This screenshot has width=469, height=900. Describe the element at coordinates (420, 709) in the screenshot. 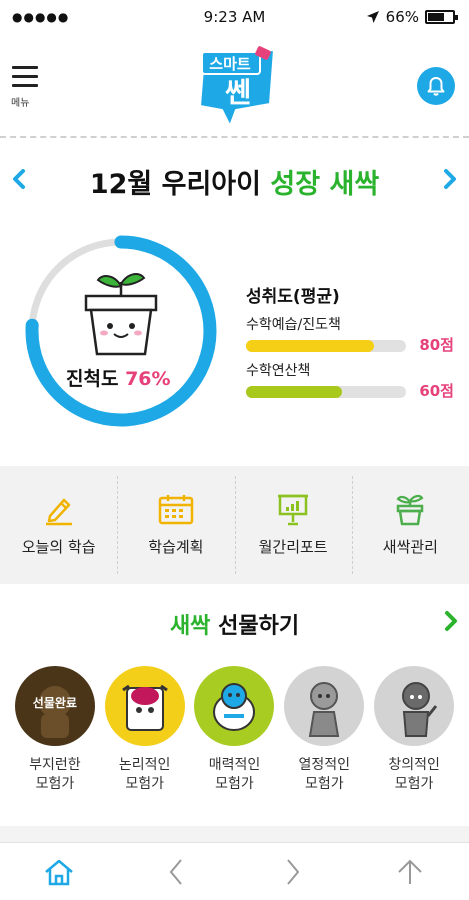

I see `boy-character-icon` at that location.